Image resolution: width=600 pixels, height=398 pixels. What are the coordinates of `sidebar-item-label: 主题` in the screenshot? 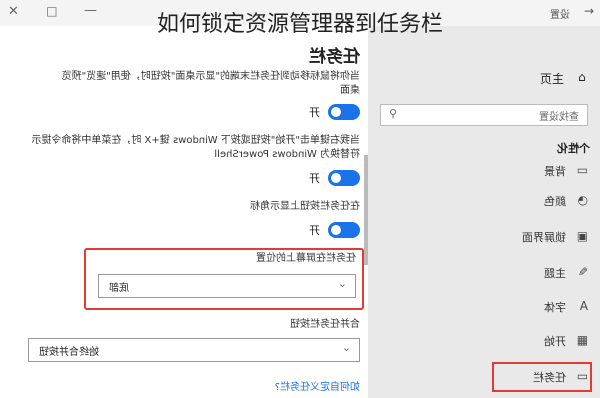 It's located at (555, 273).